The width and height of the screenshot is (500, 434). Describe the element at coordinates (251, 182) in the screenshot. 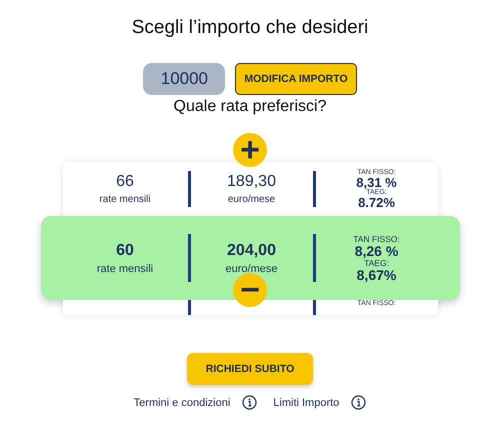

I see `monthly-amount: 189,30` at that location.